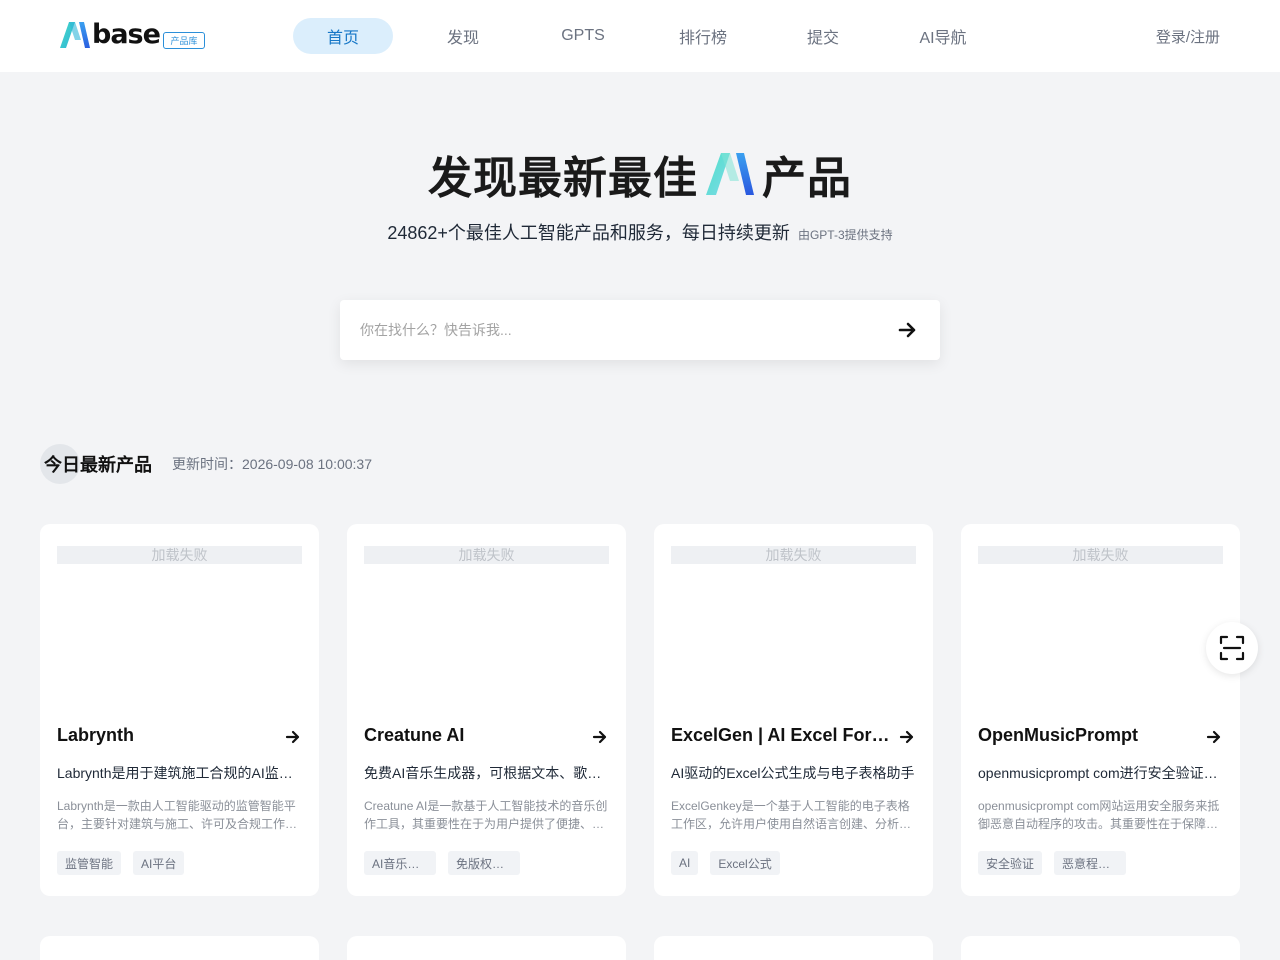 This screenshot has width=1280, height=960. What do you see at coordinates (588, 233) in the screenshot?
I see `hero-subtitle-text: 24862+个最佳人工智能产品和服务，每日持续更新` at bounding box center [588, 233].